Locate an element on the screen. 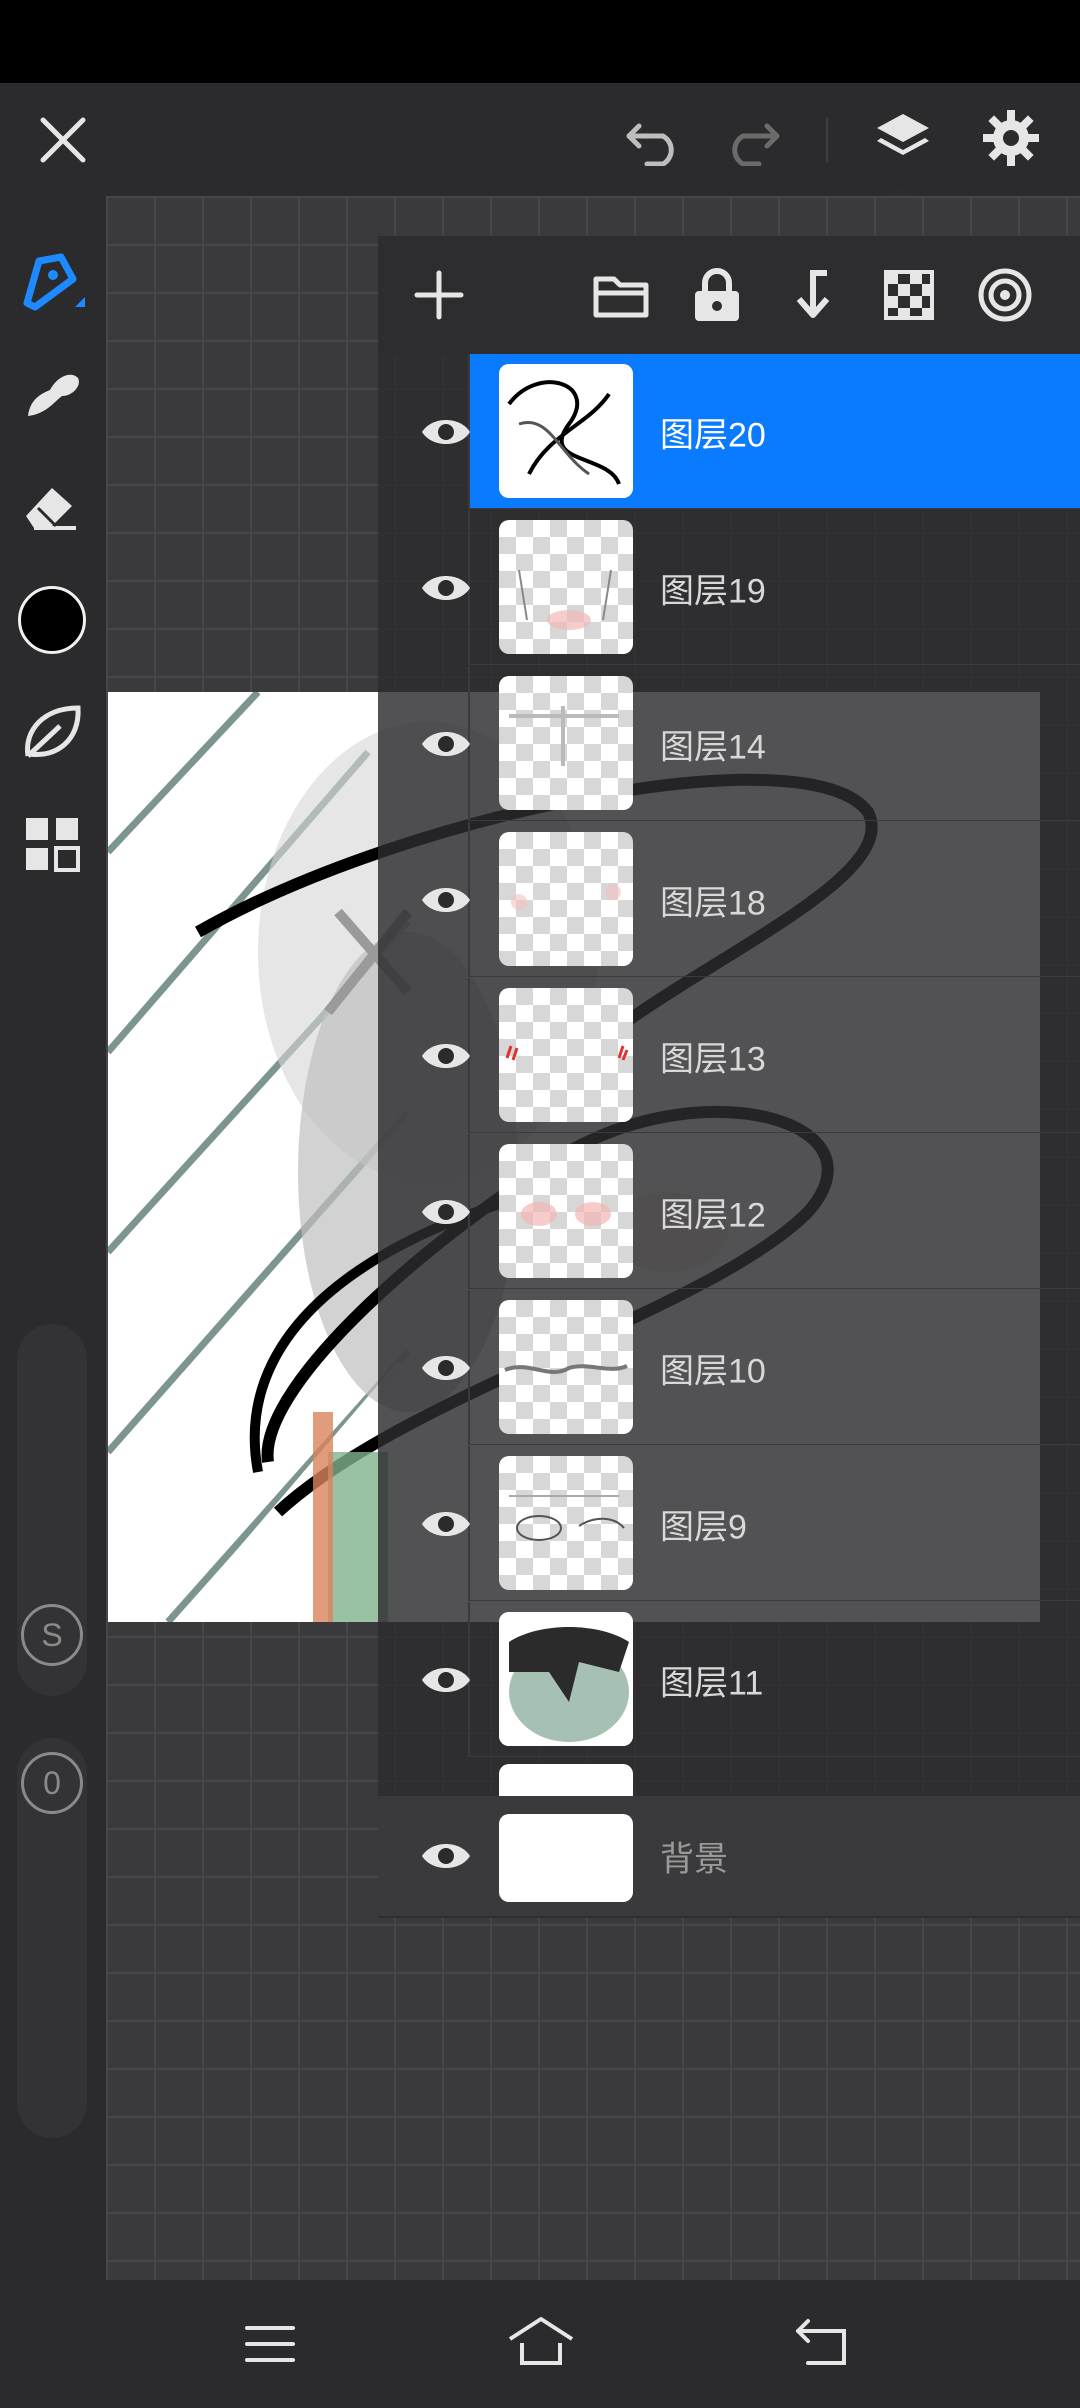 The image size is (1080, 2408). layer-row: 图层14 is located at coordinates (729, 743).